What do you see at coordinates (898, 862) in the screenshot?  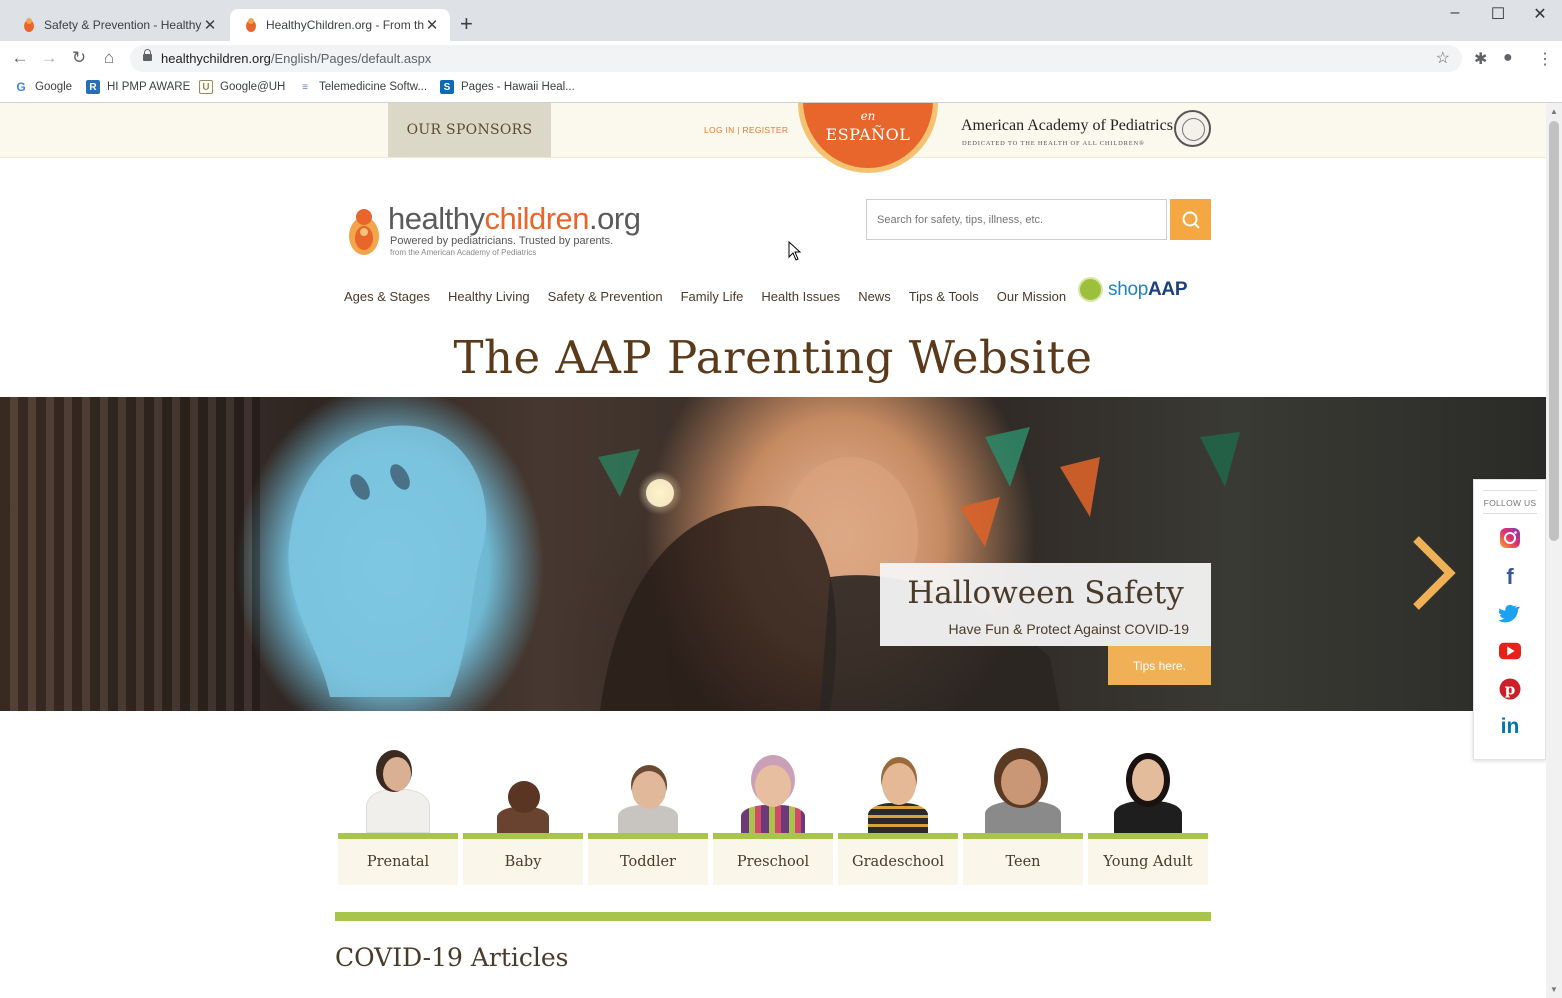 I see `age-label: Gradeschool` at bounding box center [898, 862].